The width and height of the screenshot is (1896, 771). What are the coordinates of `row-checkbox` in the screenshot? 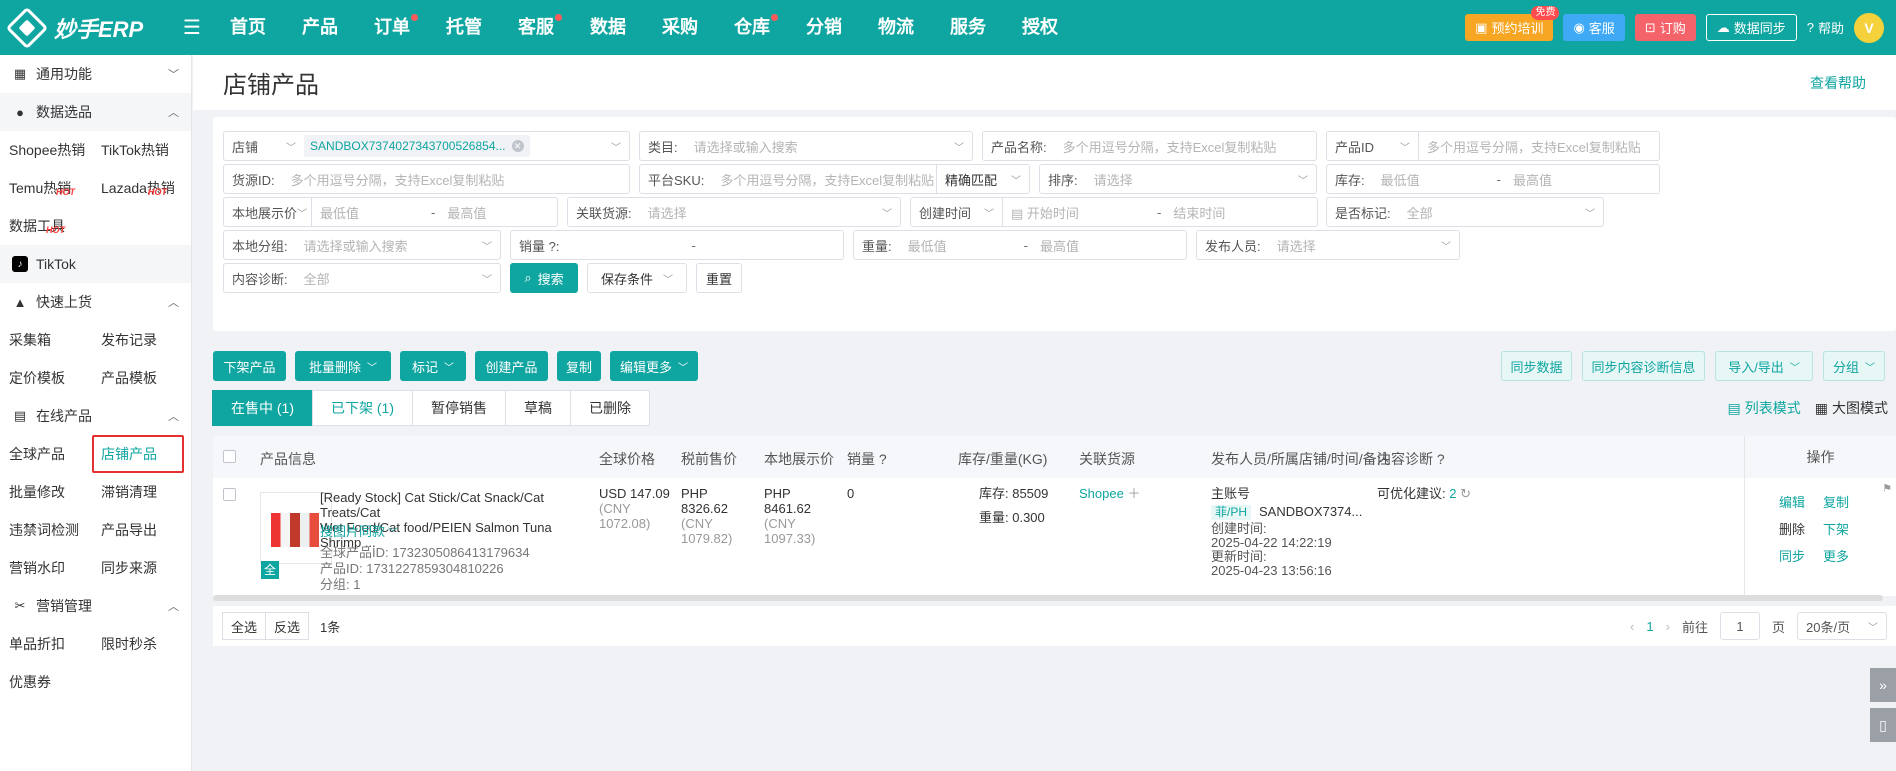 It's located at (229, 494).